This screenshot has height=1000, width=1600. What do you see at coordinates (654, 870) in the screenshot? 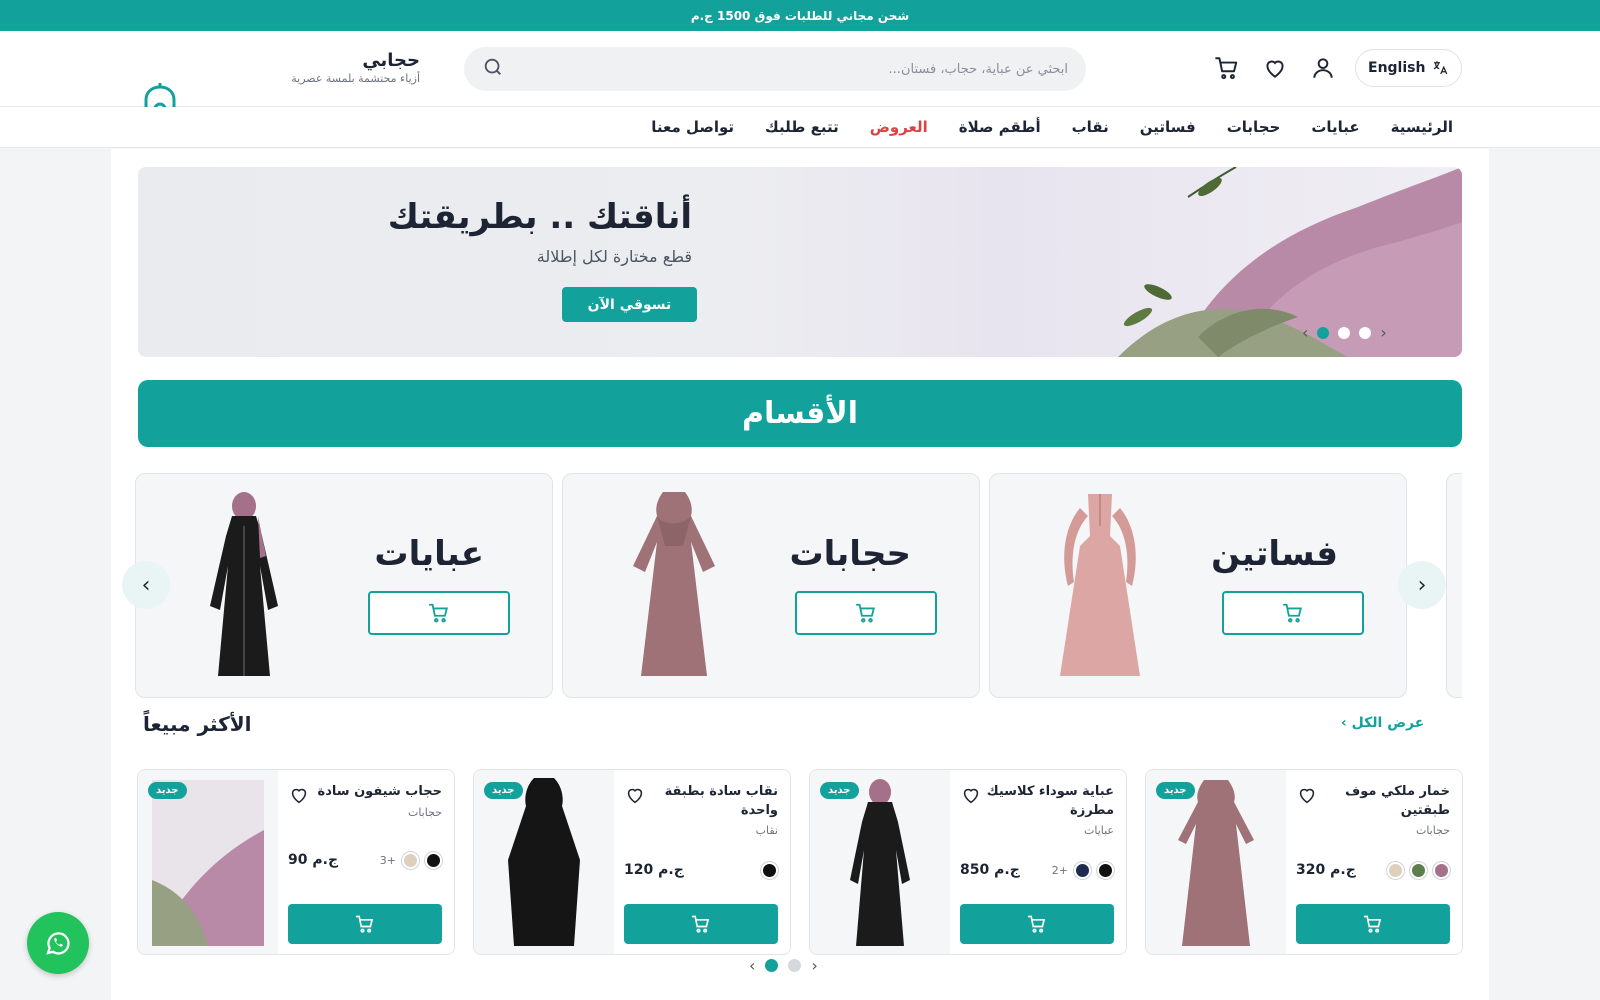
I see `product-price: 120 ج.م` at bounding box center [654, 870].